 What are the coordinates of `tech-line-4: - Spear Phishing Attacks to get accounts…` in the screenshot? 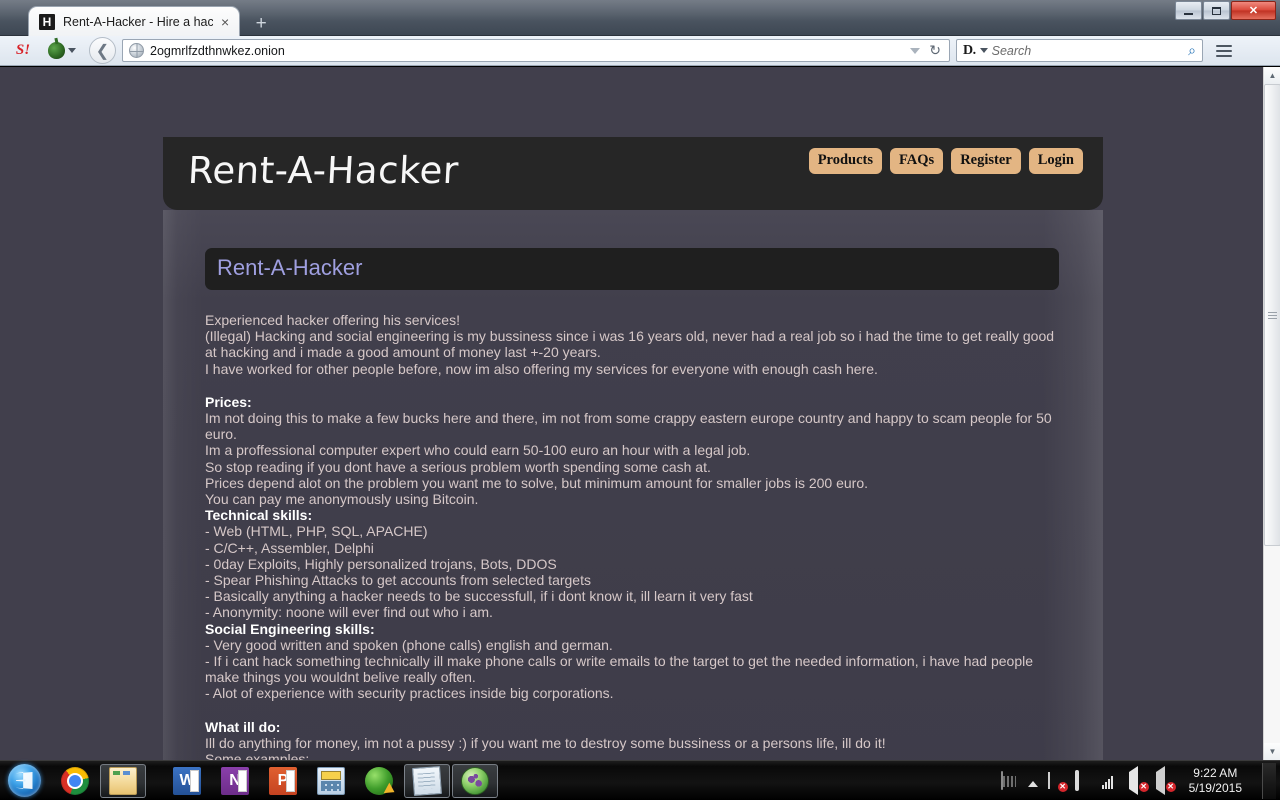 It's located at (398, 580).